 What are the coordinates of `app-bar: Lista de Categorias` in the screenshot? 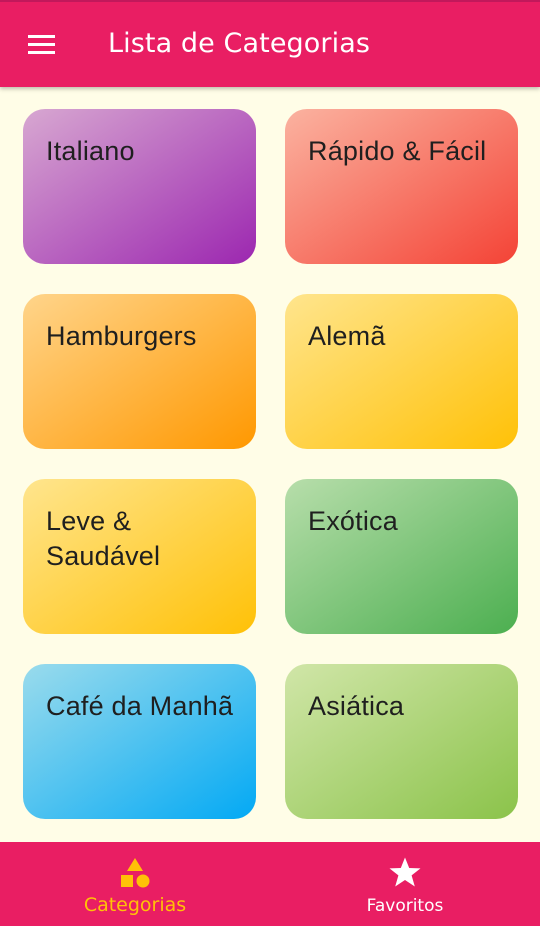 It's located at (270, 43).